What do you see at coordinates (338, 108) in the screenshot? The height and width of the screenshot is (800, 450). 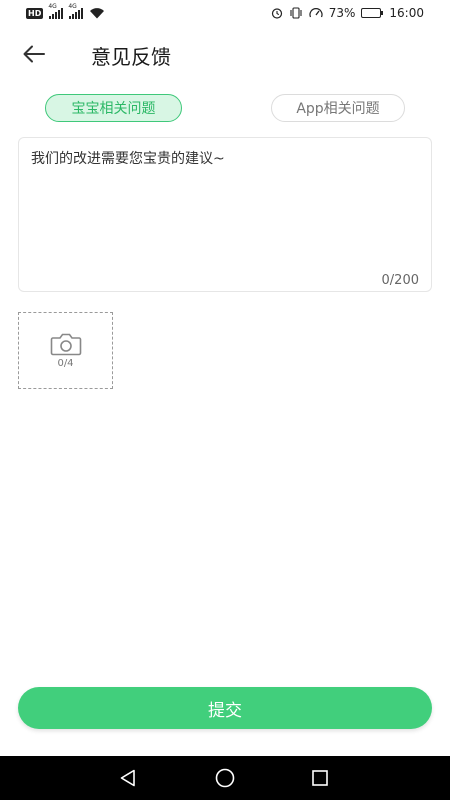 I see `tab-app-issues: App相关问题` at bounding box center [338, 108].